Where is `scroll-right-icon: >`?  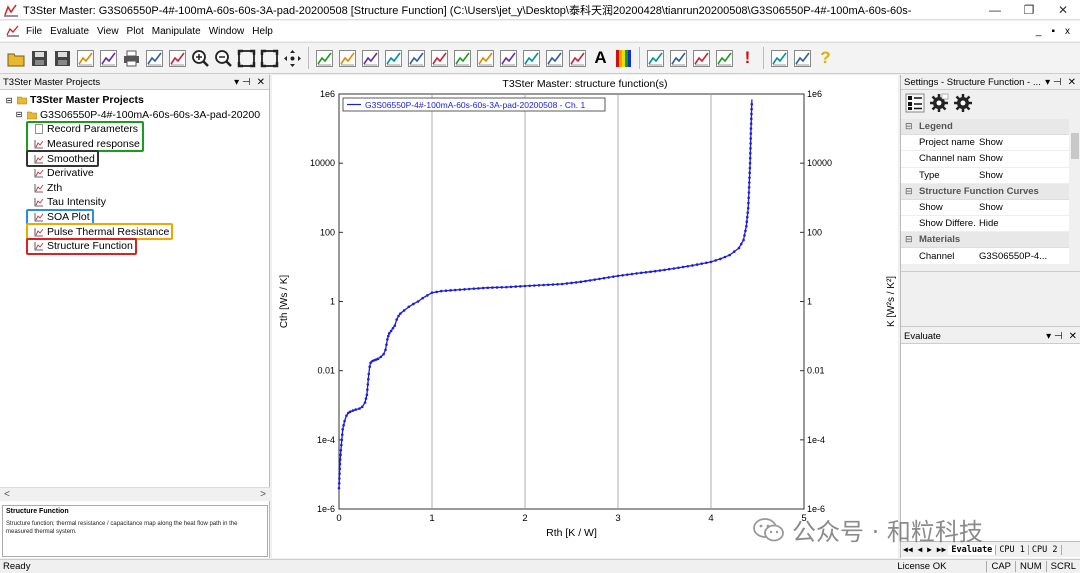
scroll-right-icon: > is located at coordinates (263, 494).